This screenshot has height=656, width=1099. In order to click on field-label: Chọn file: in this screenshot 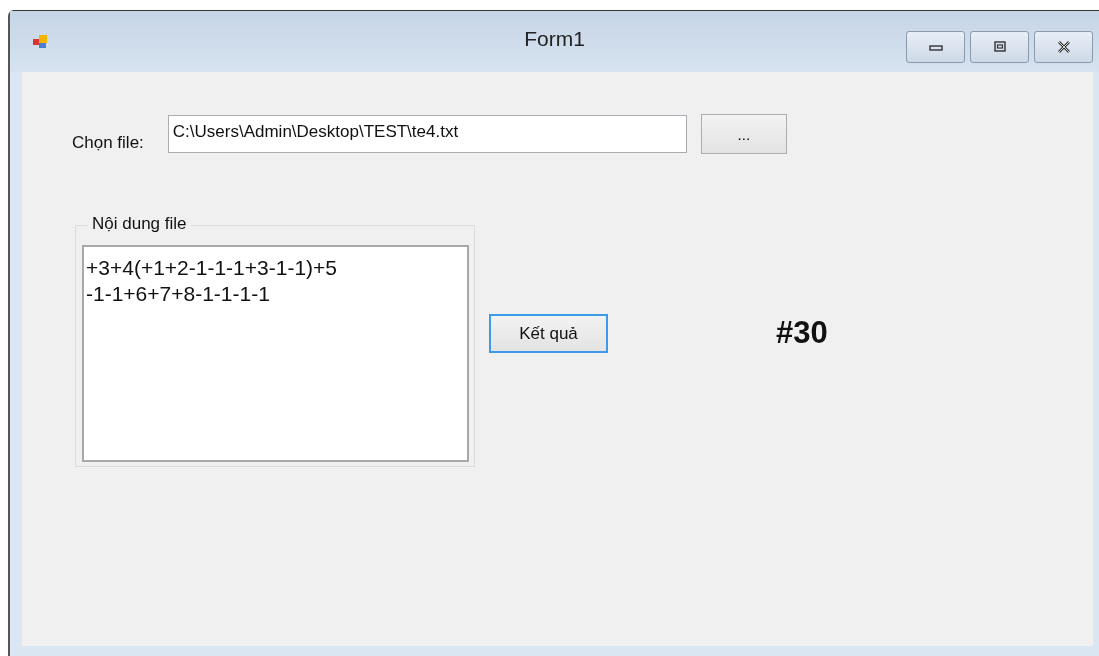, I will do `click(108, 143)`.